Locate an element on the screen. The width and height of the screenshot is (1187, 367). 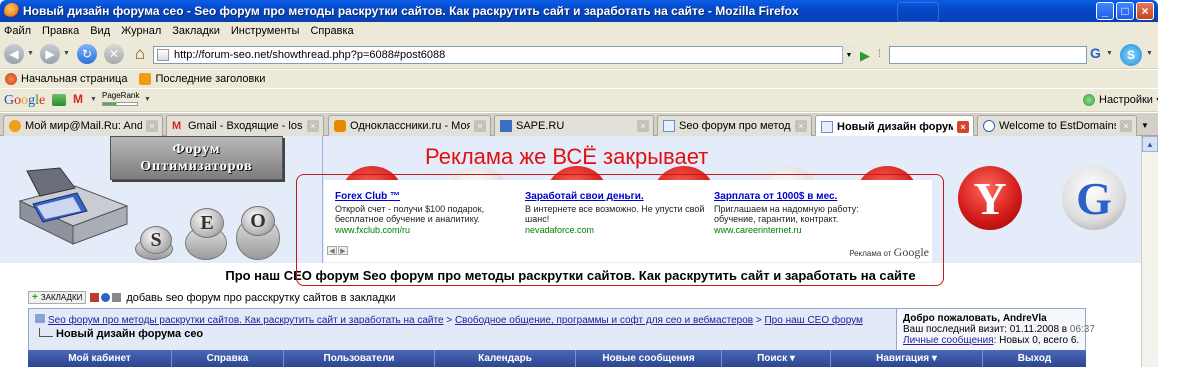
menu-history: Журнал is located at coordinates (141, 31).